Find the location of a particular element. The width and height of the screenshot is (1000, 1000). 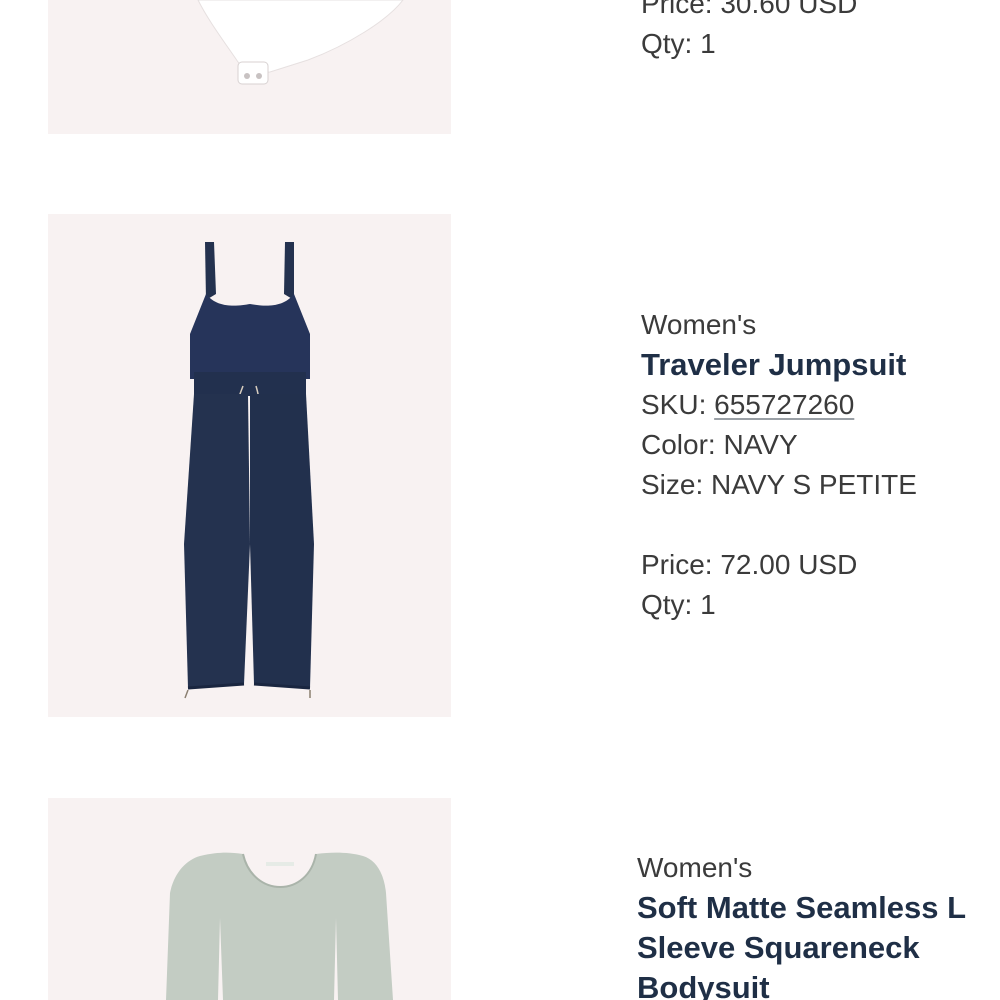

white-bodysuit-image is located at coordinates (300, 42).